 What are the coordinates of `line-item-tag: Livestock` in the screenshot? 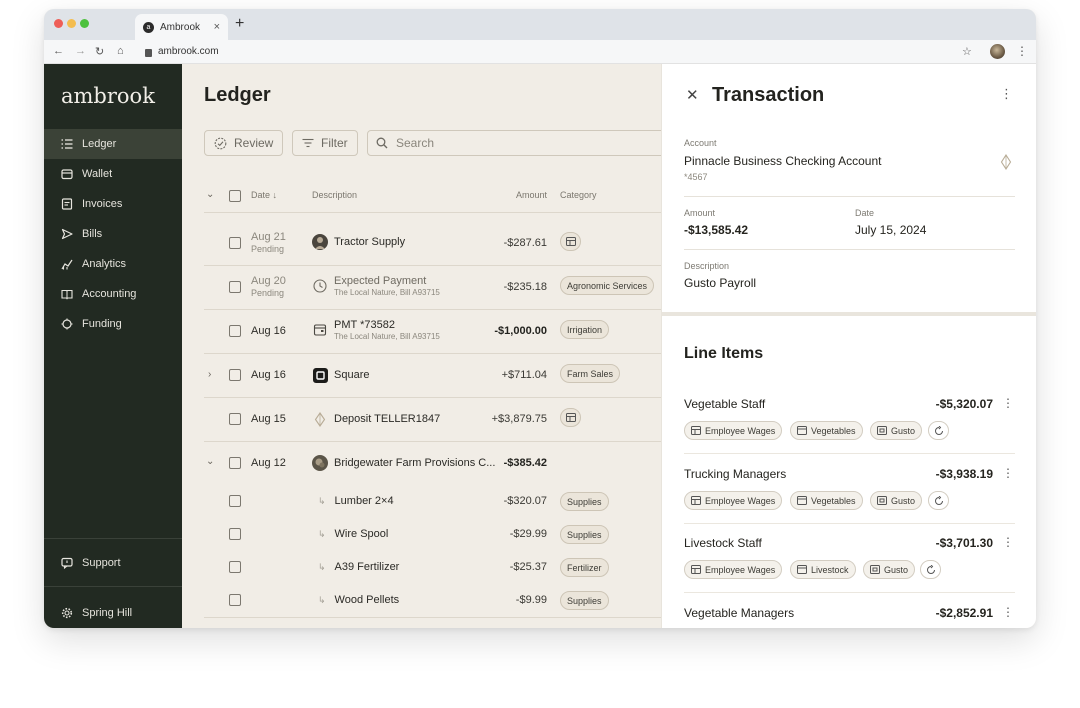 It's located at (823, 569).